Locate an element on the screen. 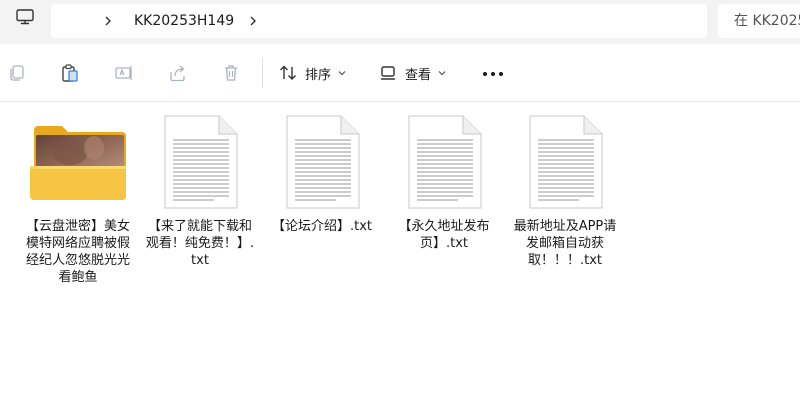 Image resolution: width=800 pixels, height=411 pixels. share-icon is located at coordinates (178, 73).